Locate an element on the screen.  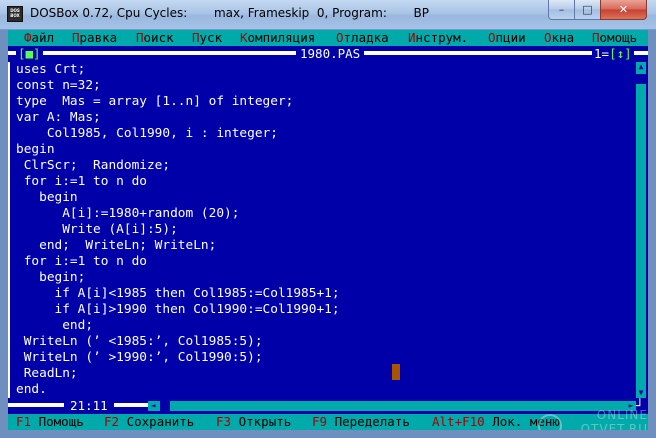
cursor-position: 21:11 is located at coordinates (89, 406).